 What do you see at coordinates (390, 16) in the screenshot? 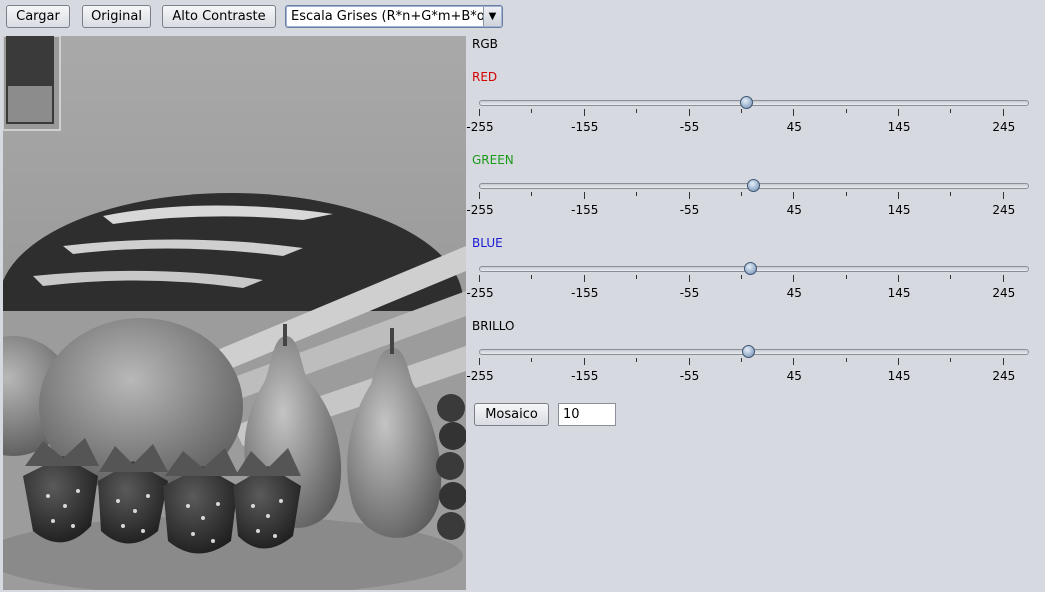
I see `filter-mode-value: Escala Grises (R*n+G*m+B*o)` at bounding box center [390, 16].